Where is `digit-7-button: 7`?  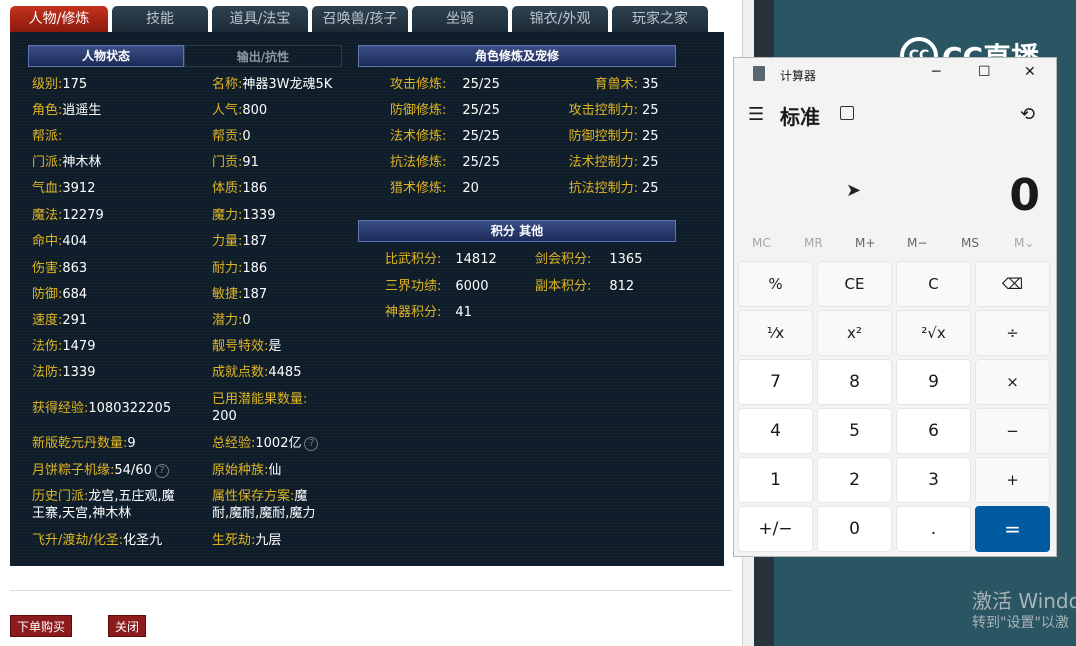 digit-7-button: 7 is located at coordinates (775, 382).